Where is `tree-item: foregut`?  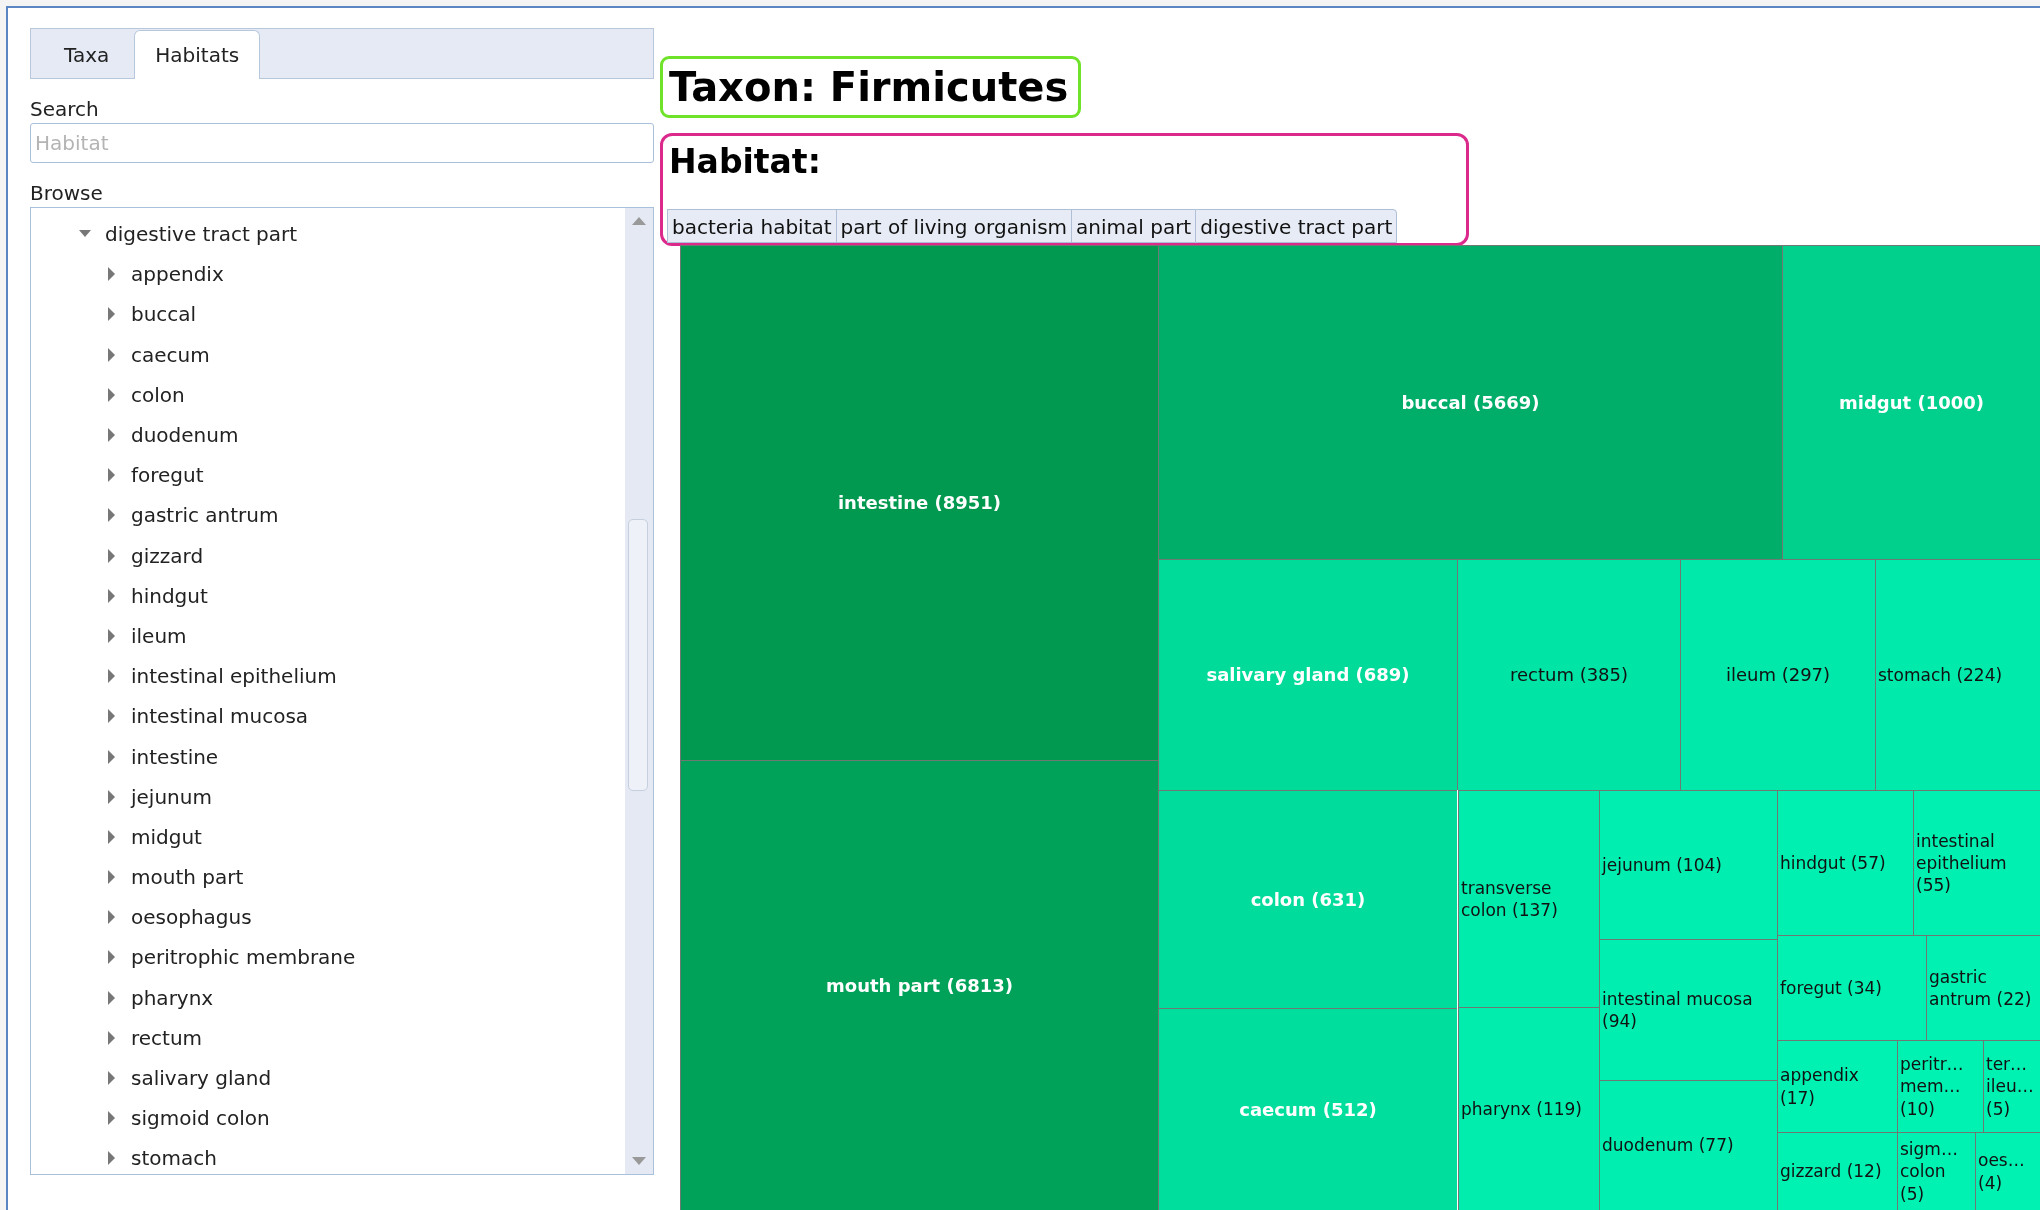
tree-item: foregut is located at coordinates (167, 475).